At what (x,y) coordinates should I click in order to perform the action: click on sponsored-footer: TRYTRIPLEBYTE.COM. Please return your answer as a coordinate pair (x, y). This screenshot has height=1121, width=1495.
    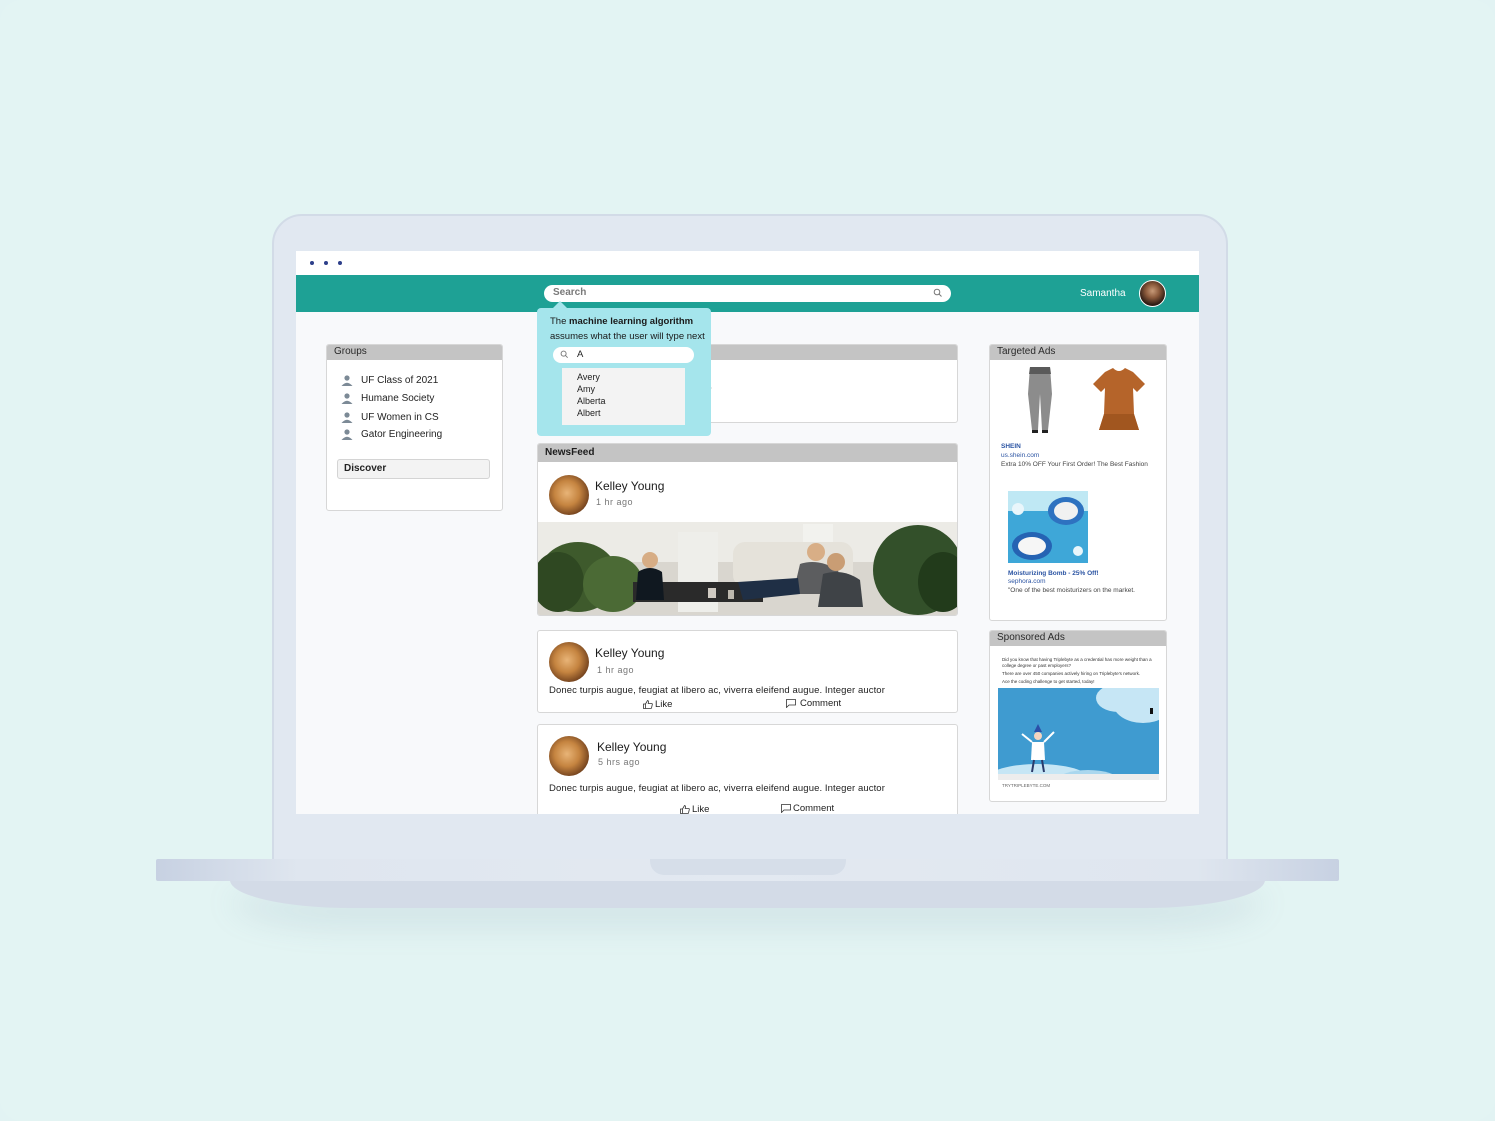
    Looking at the image, I should click on (1026, 785).